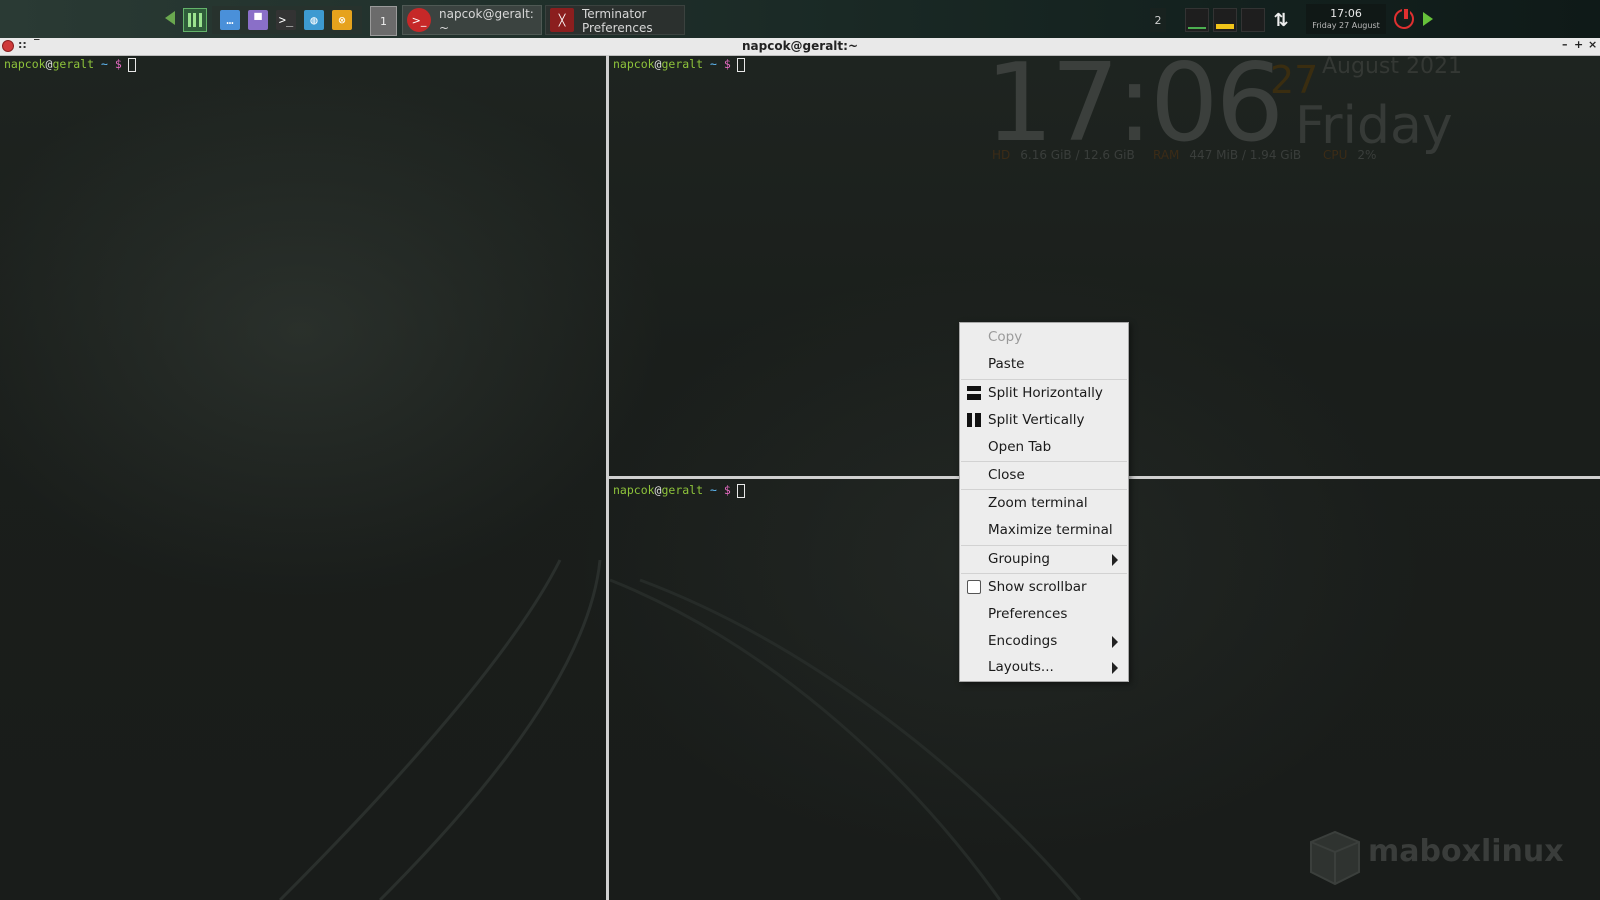 This screenshot has width=1600, height=900. Describe the element at coordinates (1281, 20) in the screenshot. I see `network-icon: ⇅` at that location.